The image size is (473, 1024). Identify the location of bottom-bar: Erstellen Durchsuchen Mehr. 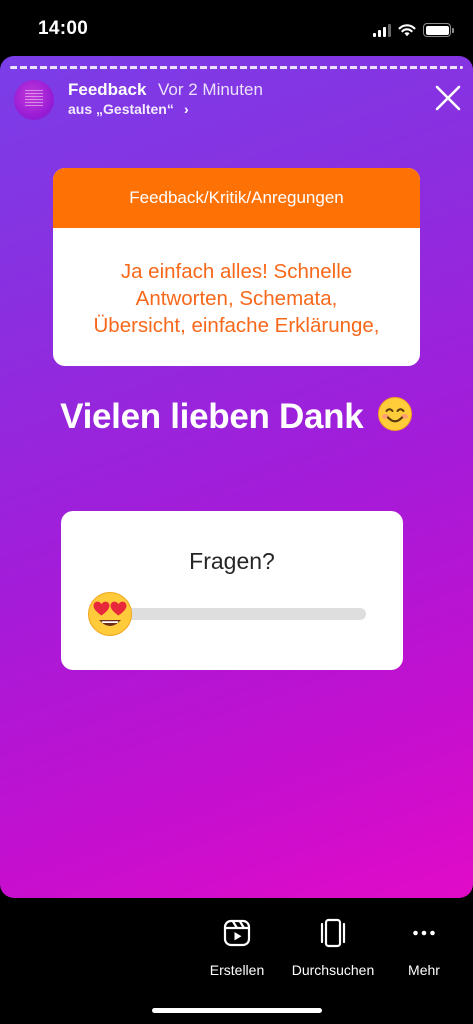
(236, 961).